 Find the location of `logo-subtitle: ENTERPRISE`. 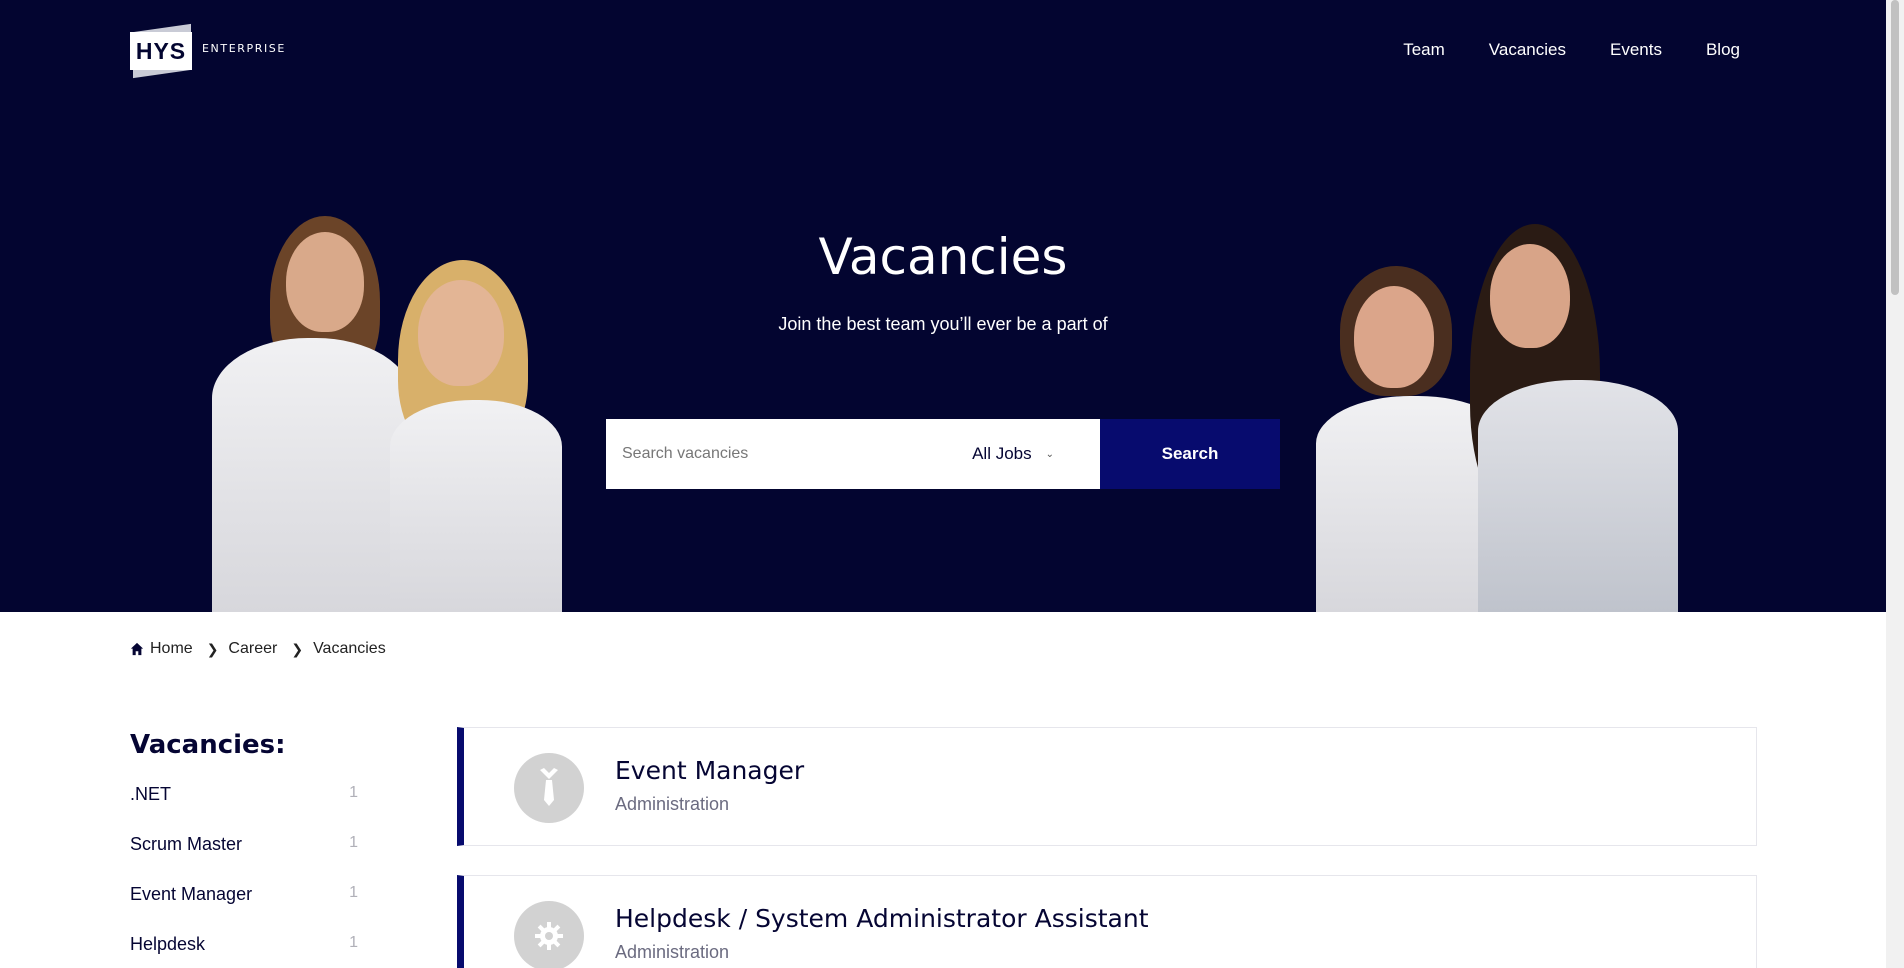

logo-subtitle: ENTERPRISE is located at coordinates (244, 48).